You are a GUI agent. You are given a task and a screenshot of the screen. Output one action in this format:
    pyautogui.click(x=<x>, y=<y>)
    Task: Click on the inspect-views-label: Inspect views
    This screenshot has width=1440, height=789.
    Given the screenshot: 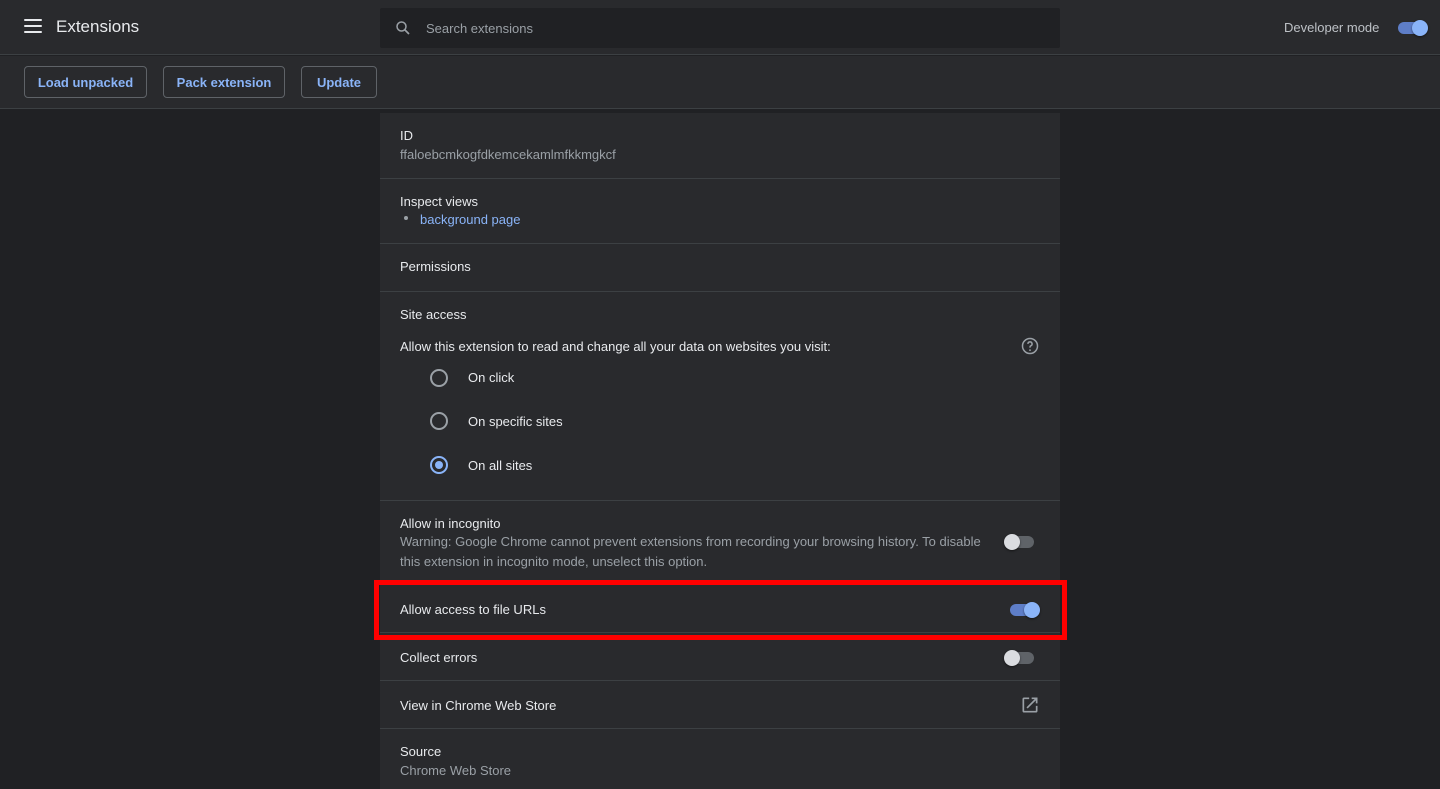 What is the action you would take?
    pyautogui.click(x=439, y=201)
    